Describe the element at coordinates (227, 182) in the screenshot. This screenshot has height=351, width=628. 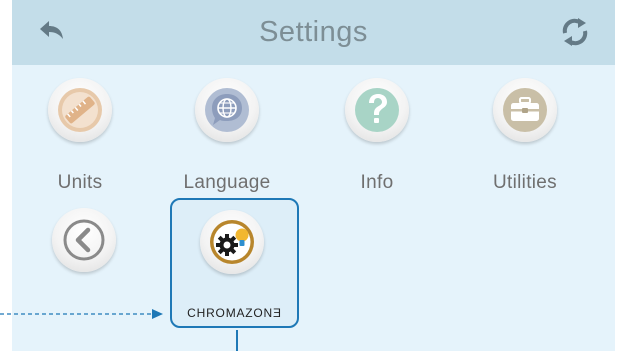
I see `language-label: Language` at that location.